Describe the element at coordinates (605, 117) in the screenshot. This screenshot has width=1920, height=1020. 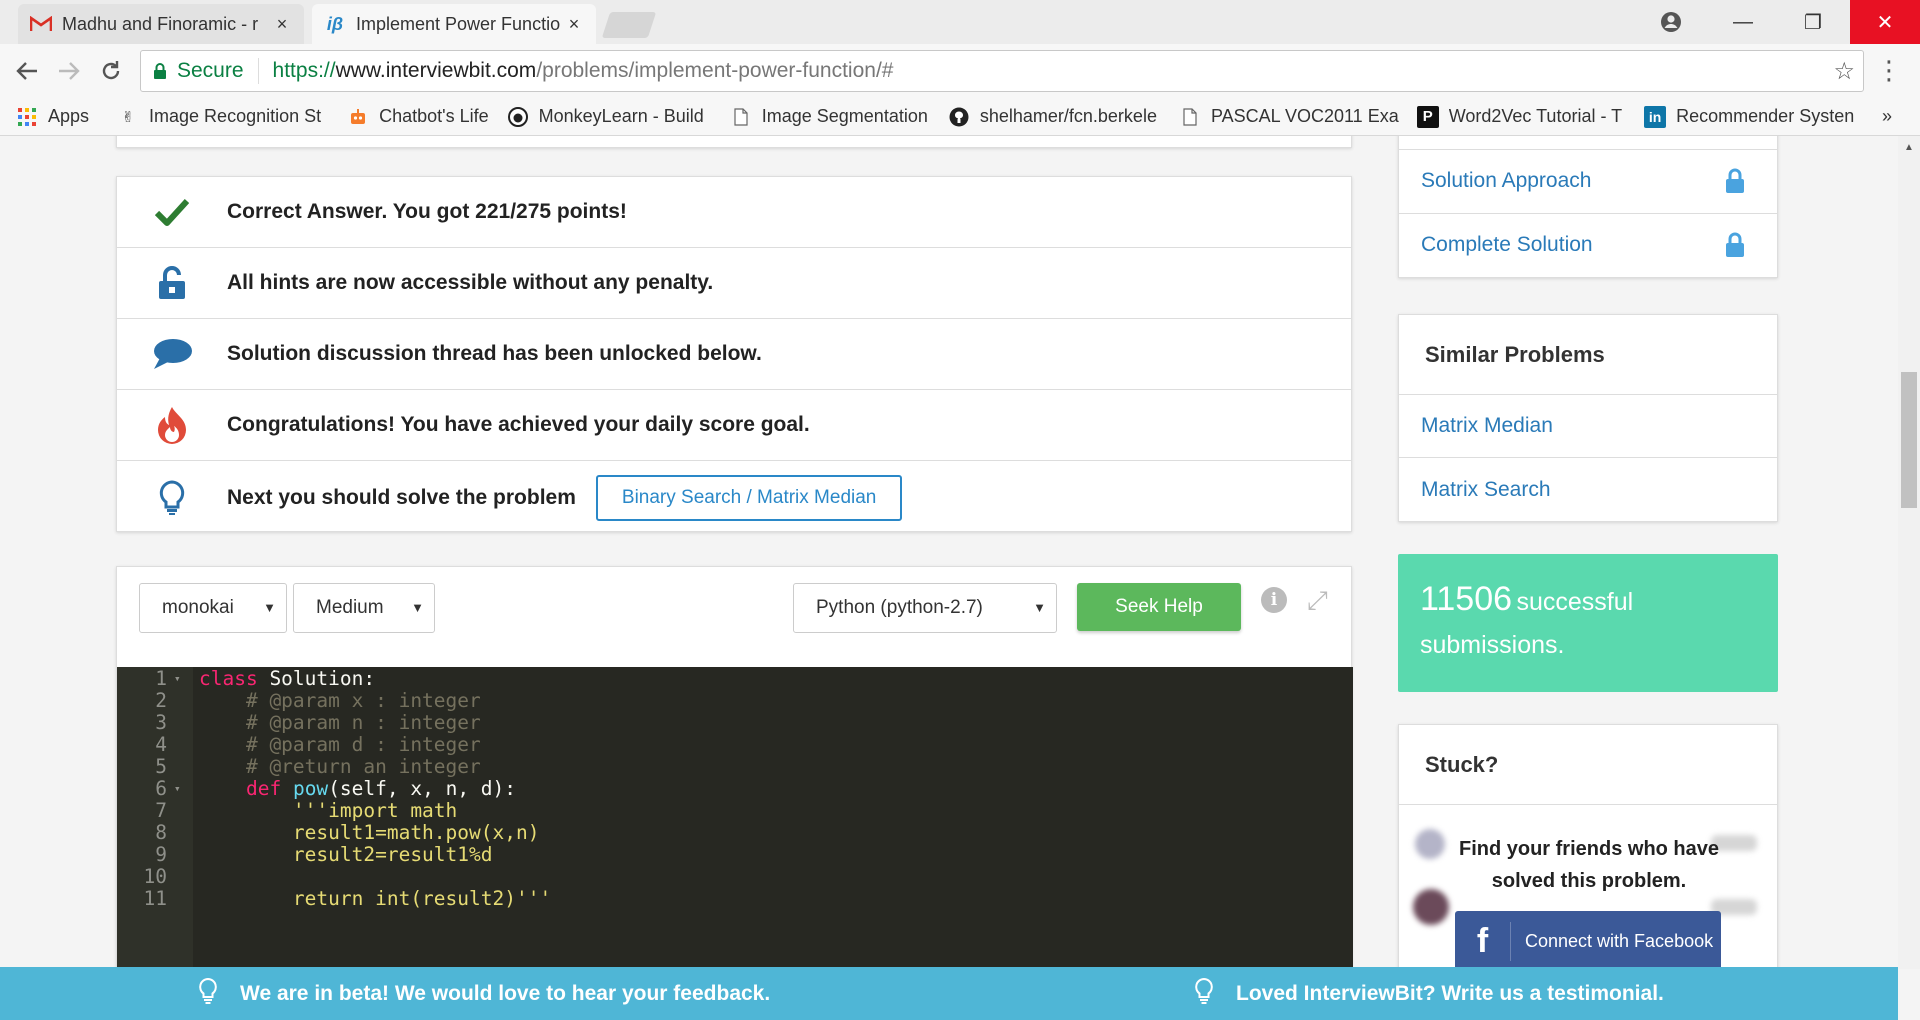
I see `bookmark-monkeylearn: MonkeyLearn - Build` at that location.